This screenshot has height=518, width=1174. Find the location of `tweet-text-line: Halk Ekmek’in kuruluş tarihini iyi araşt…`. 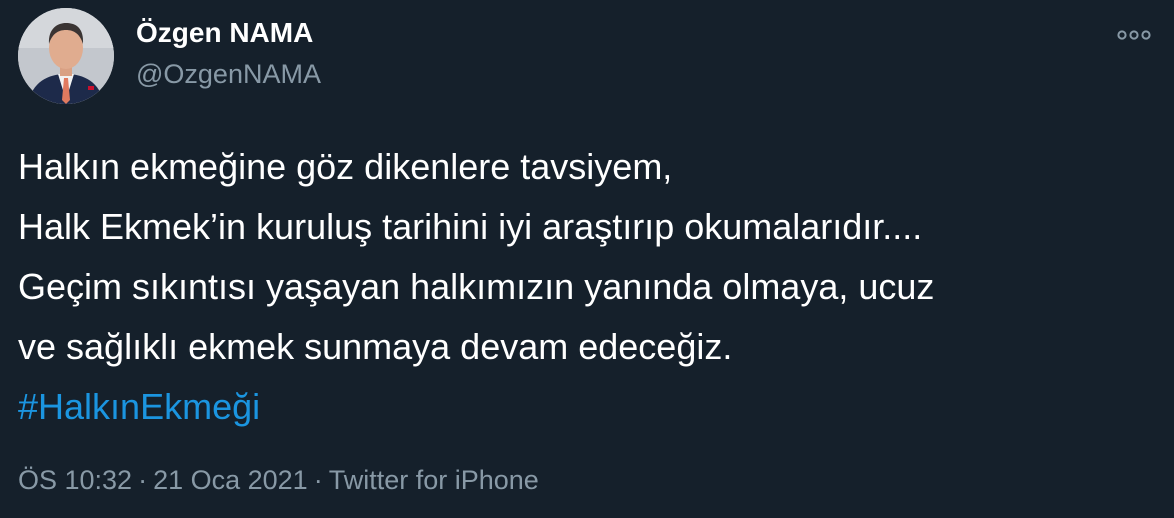

tweet-text-line: Halk Ekmek’in kuruluş tarihini iyi araşt… is located at coordinates (470, 226).